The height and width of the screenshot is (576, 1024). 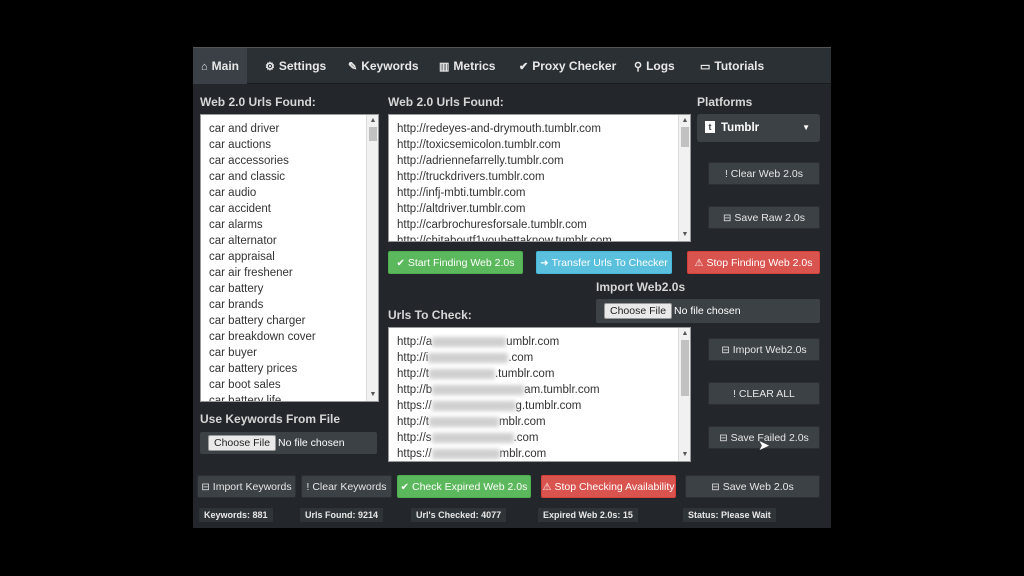 What do you see at coordinates (608, 486) in the screenshot?
I see `stop-checking-button: ⚠ Stop Checking Availability` at bounding box center [608, 486].